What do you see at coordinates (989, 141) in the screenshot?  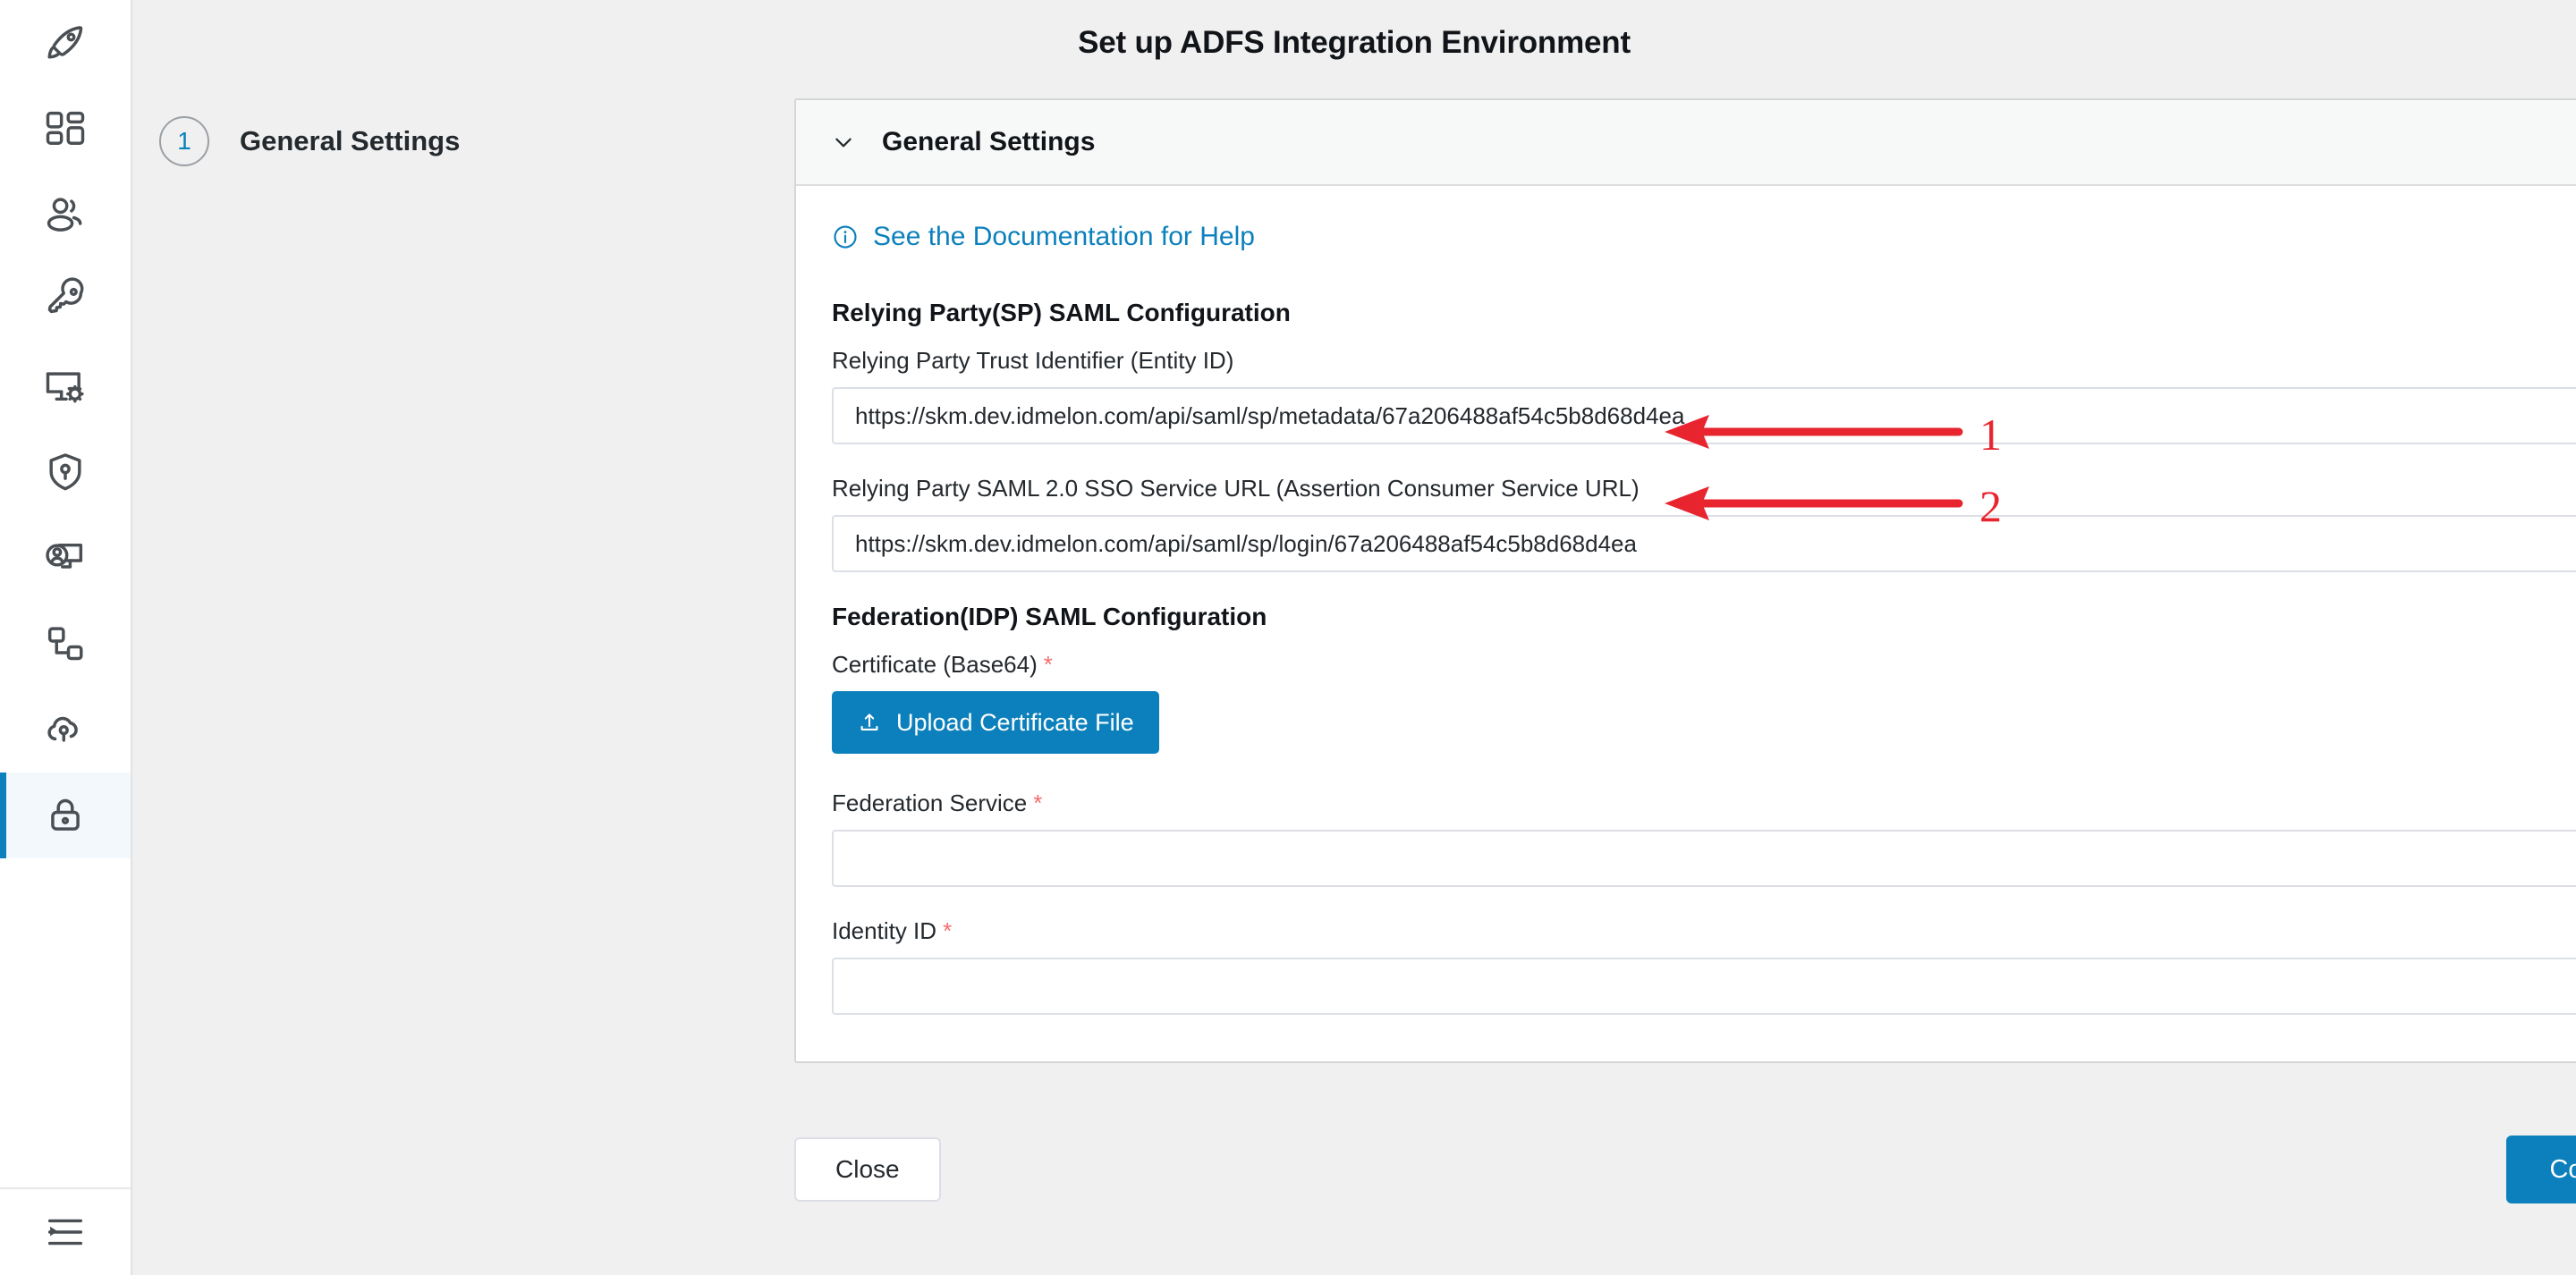 I see `card-header-title: General Settings` at bounding box center [989, 141].